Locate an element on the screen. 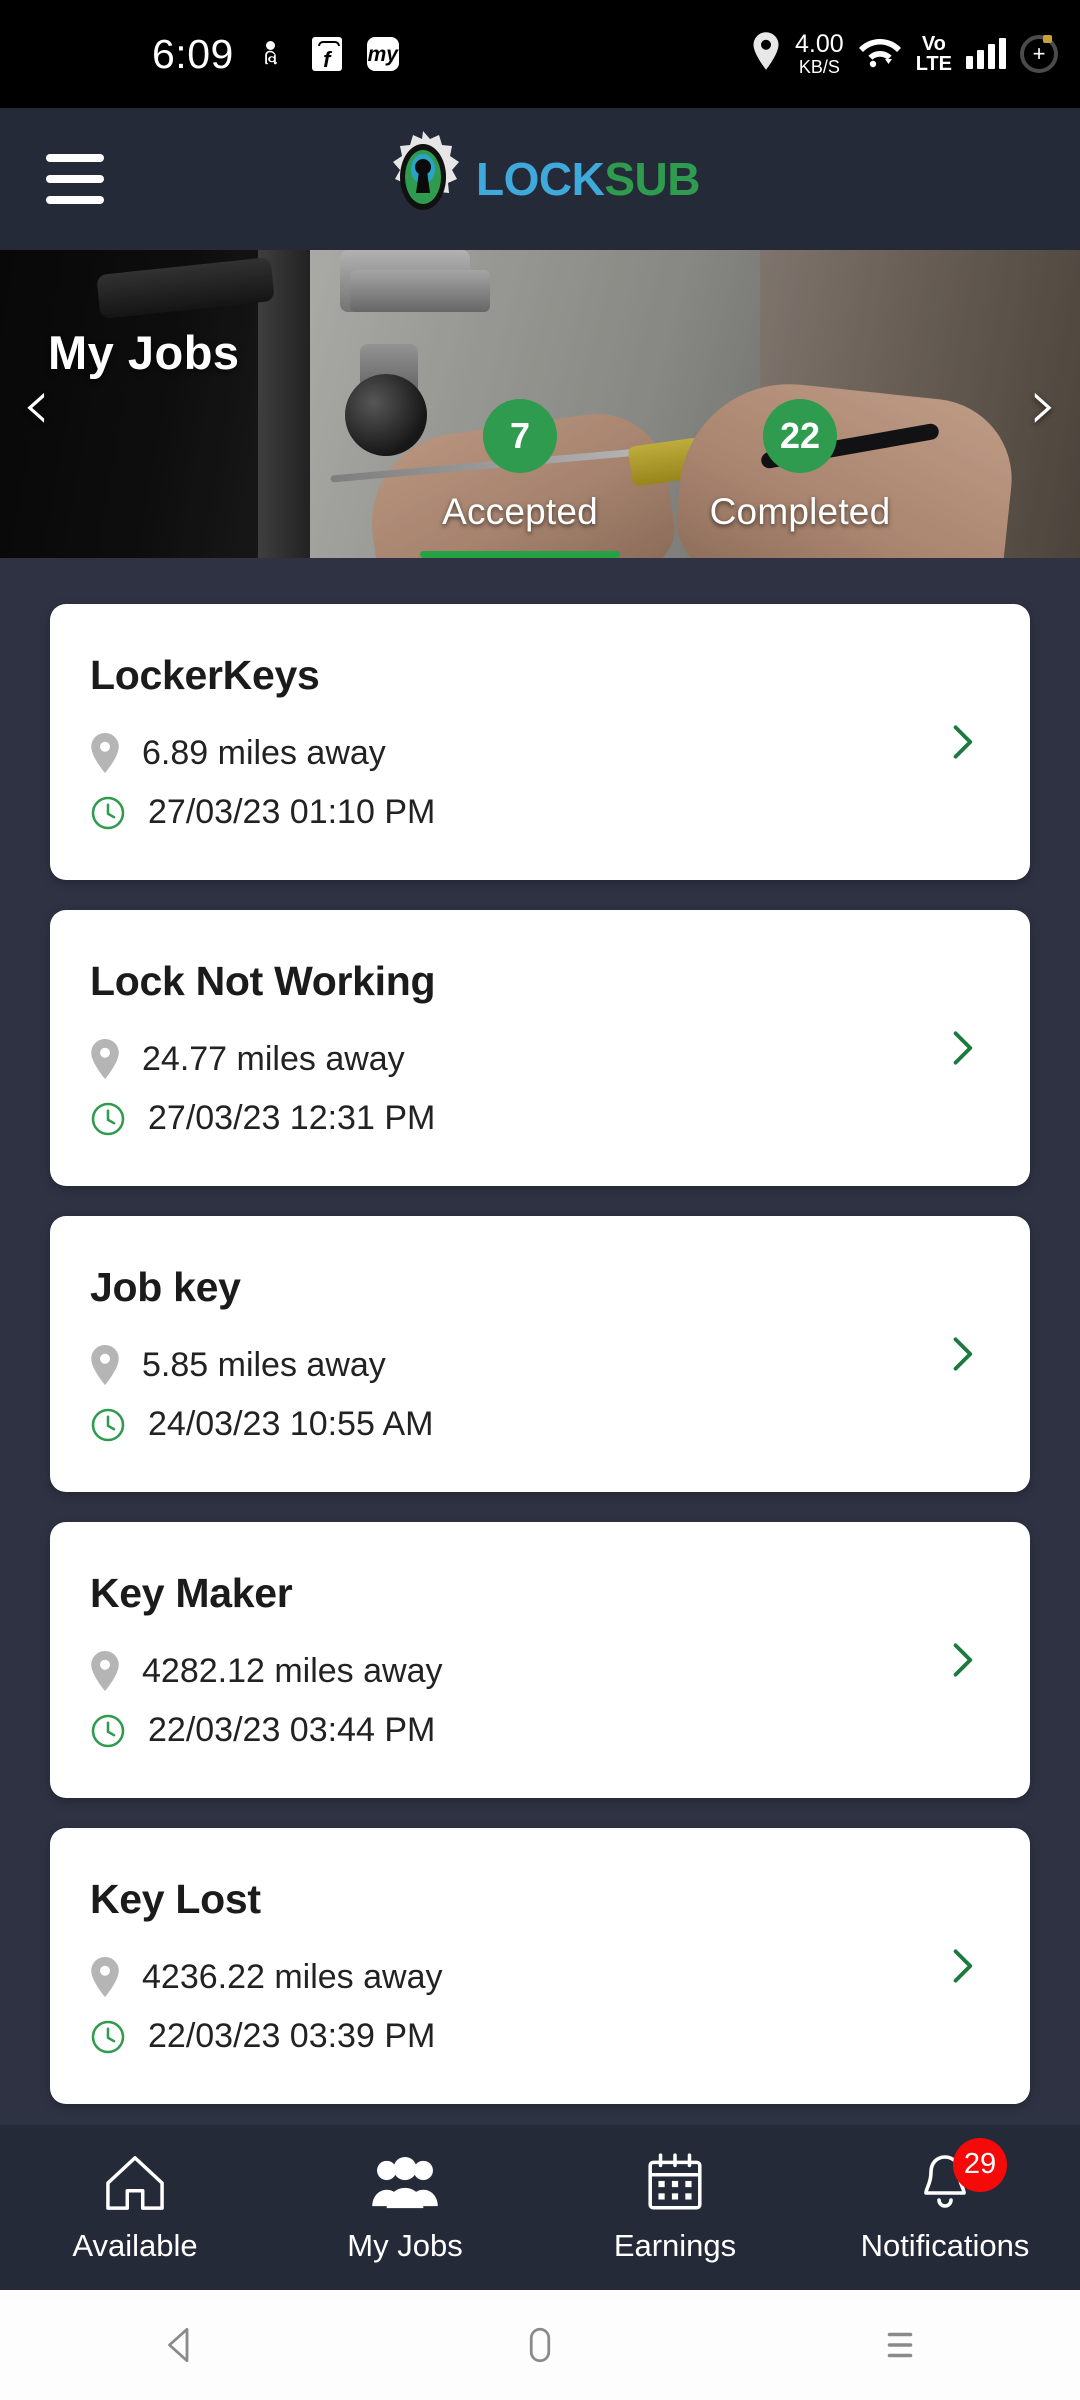 This screenshot has width=1080, height=2400. calendar-icon is located at coordinates (675, 2183).